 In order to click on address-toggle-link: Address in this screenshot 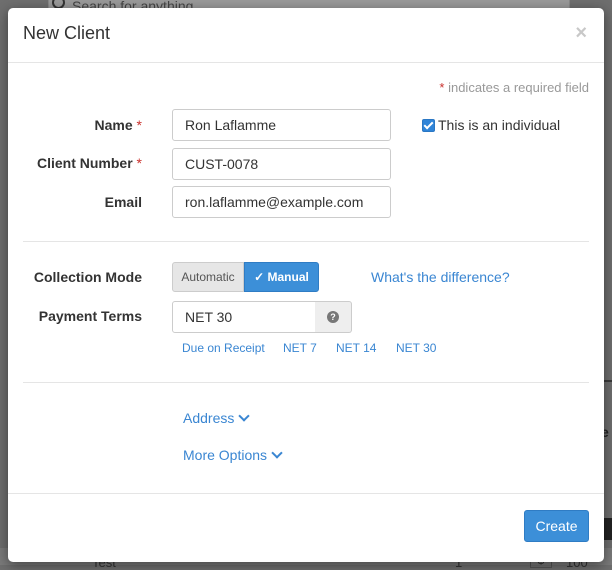, I will do `click(217, 418)`.